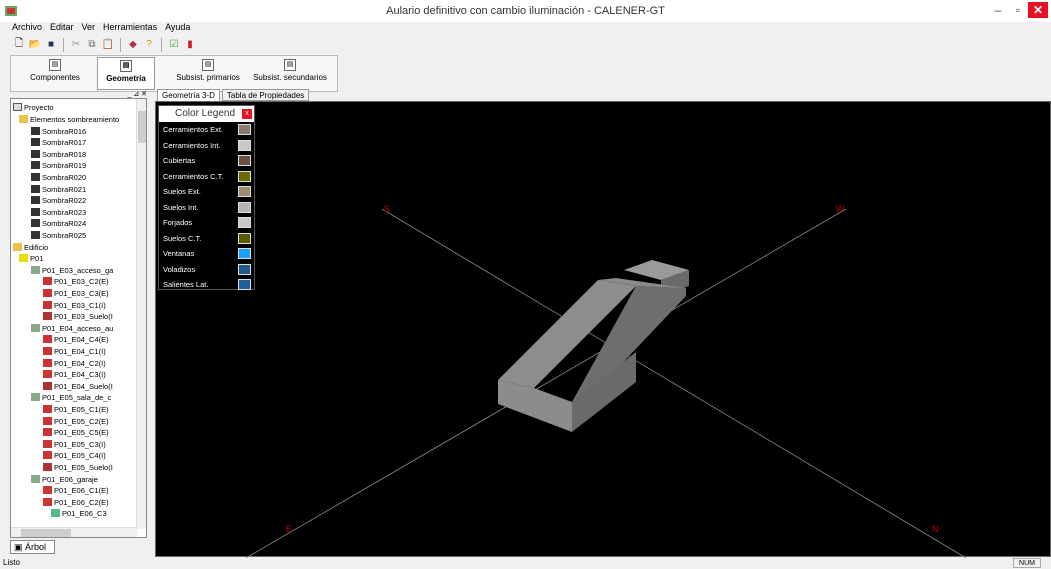  What do you see at coordinates (58, 200) in the screenshot?
I see `tree-item: SombraR022` at bounding box center [58, 200].